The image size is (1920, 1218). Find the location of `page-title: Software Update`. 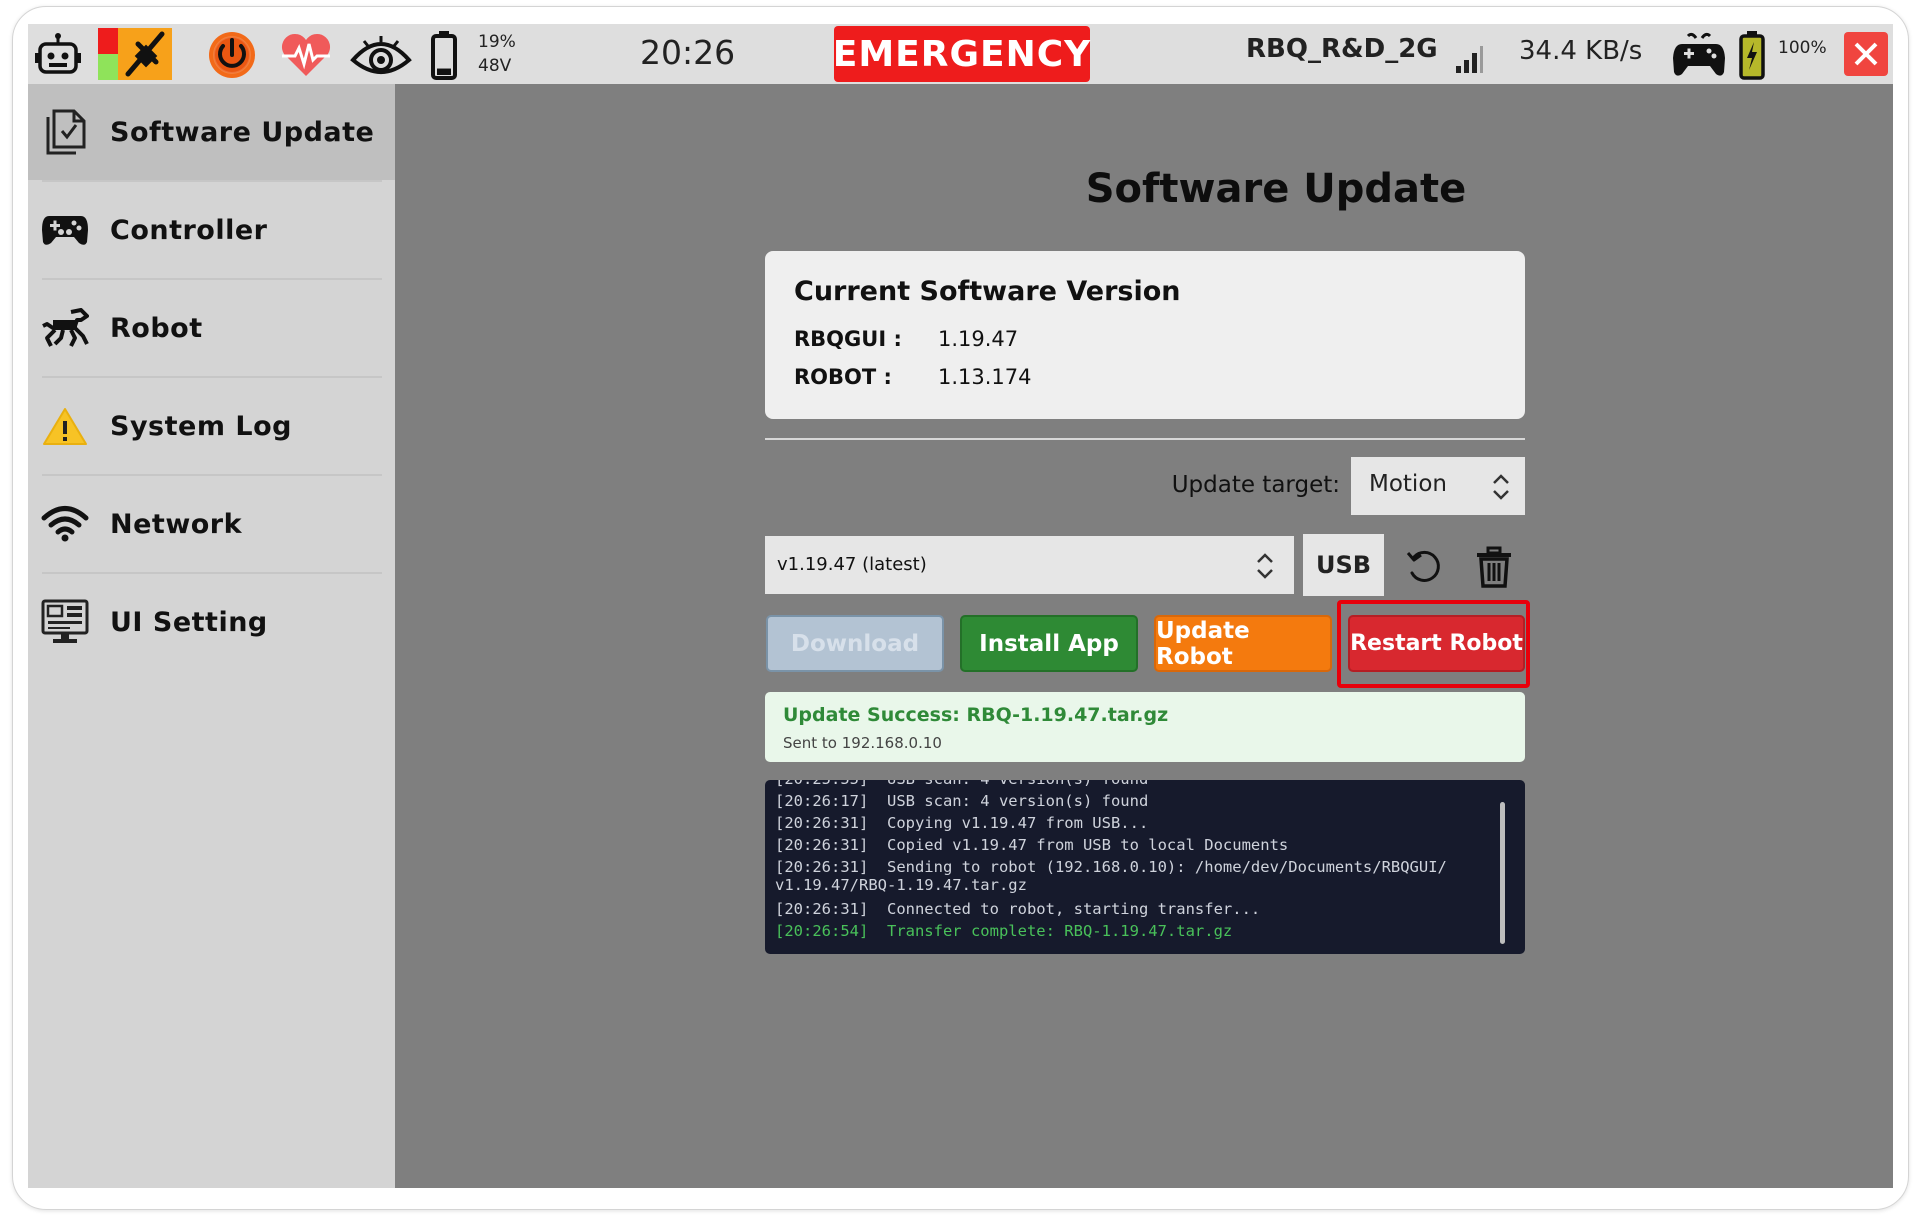

page-title: Software Update is located at coordinates (1276, 189).